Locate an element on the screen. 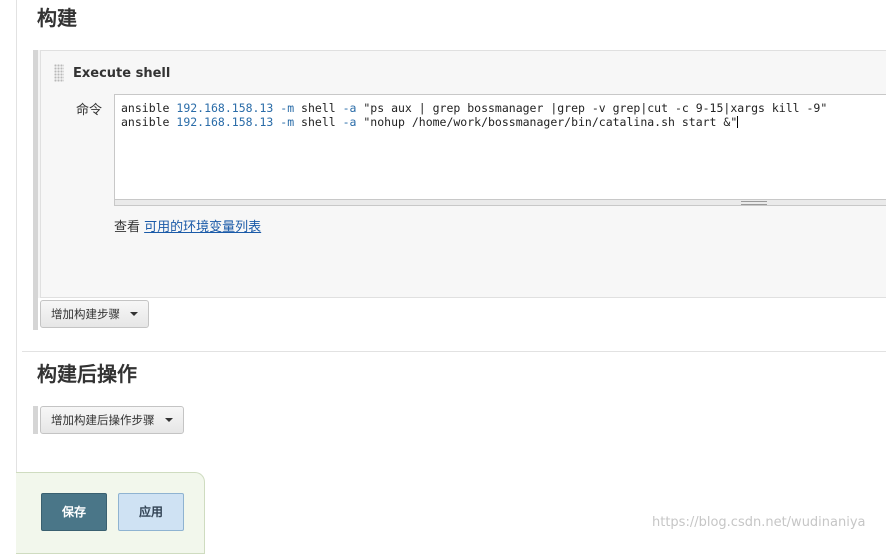 This screenshot has height=554, width=886. step-title: Execute shell is located at coordinates (122, 73).